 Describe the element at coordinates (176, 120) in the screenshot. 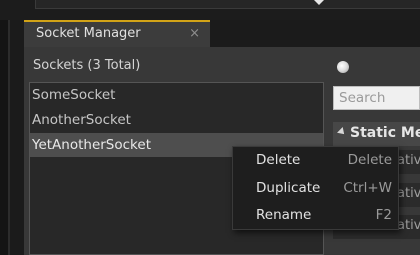

I see `socket-list-item: AnotherSocket` at that location.